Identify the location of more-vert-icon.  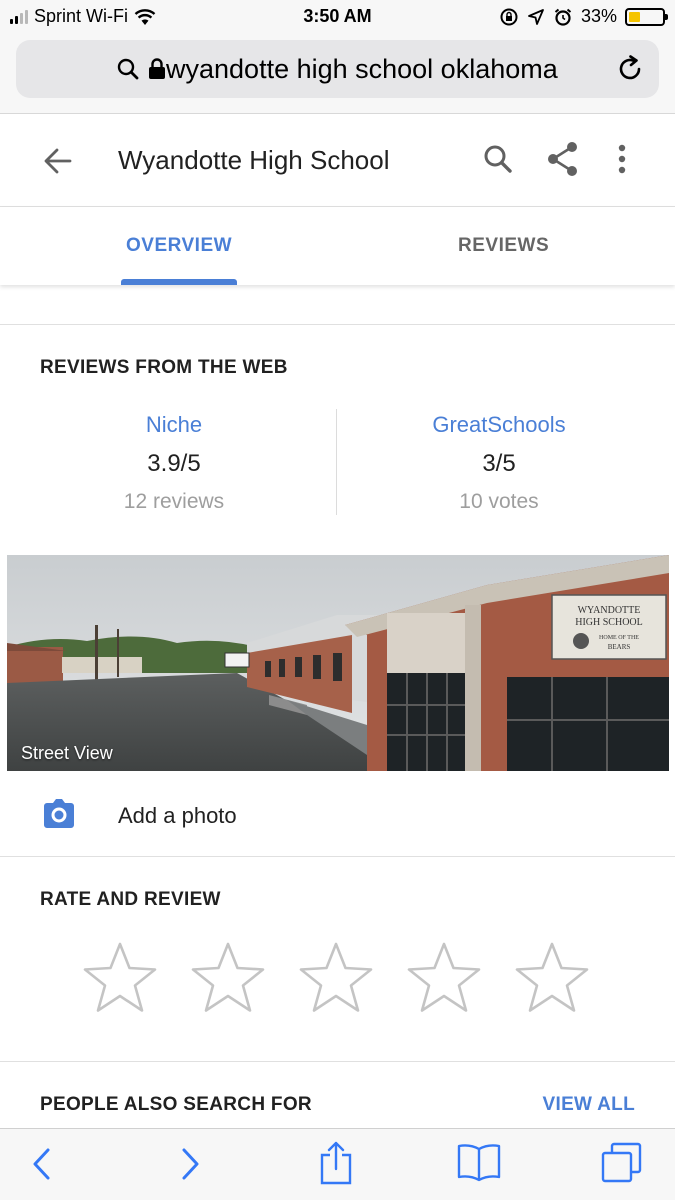
(622, 159).